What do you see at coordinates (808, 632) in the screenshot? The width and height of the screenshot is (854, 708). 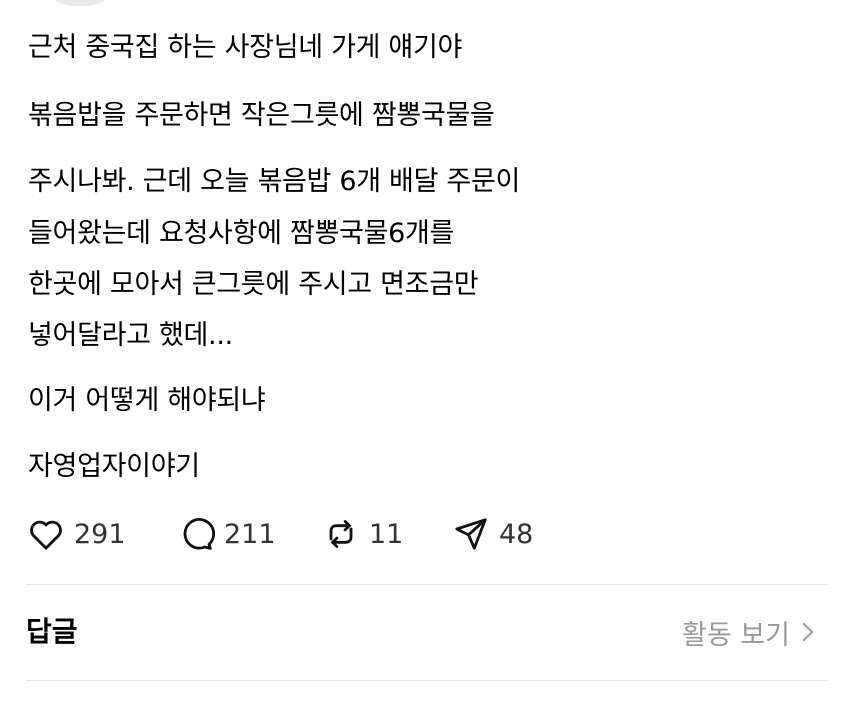 I see `chevron-right-icon` at bounding box center [808, 632].